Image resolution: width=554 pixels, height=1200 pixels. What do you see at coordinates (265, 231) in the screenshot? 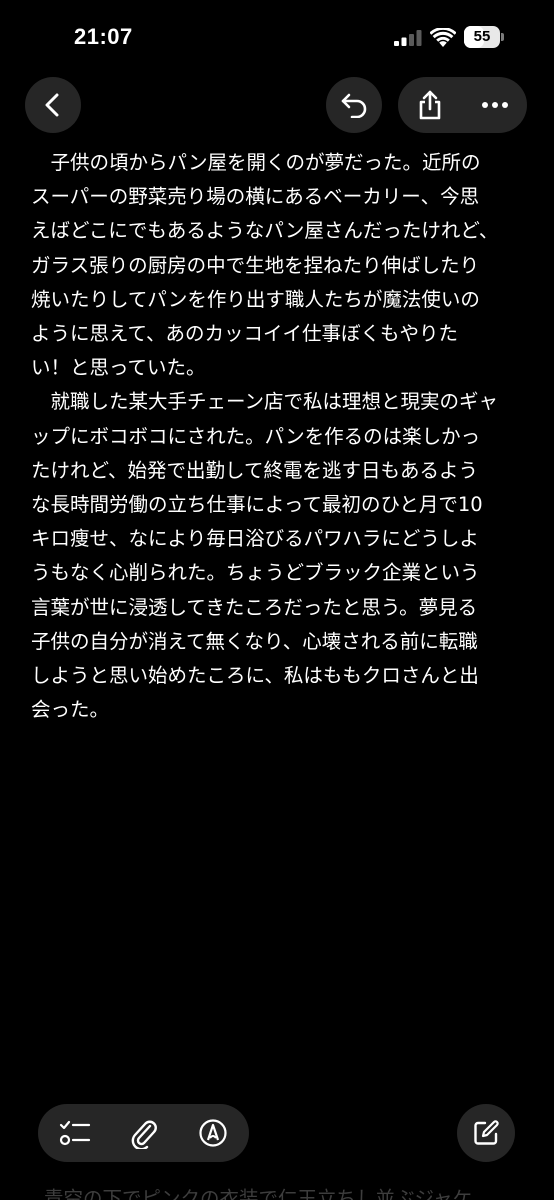
I see `note-line: えばどこにでもあるようなパン屋さんだったけれど、` at bounding box center [265, 231].